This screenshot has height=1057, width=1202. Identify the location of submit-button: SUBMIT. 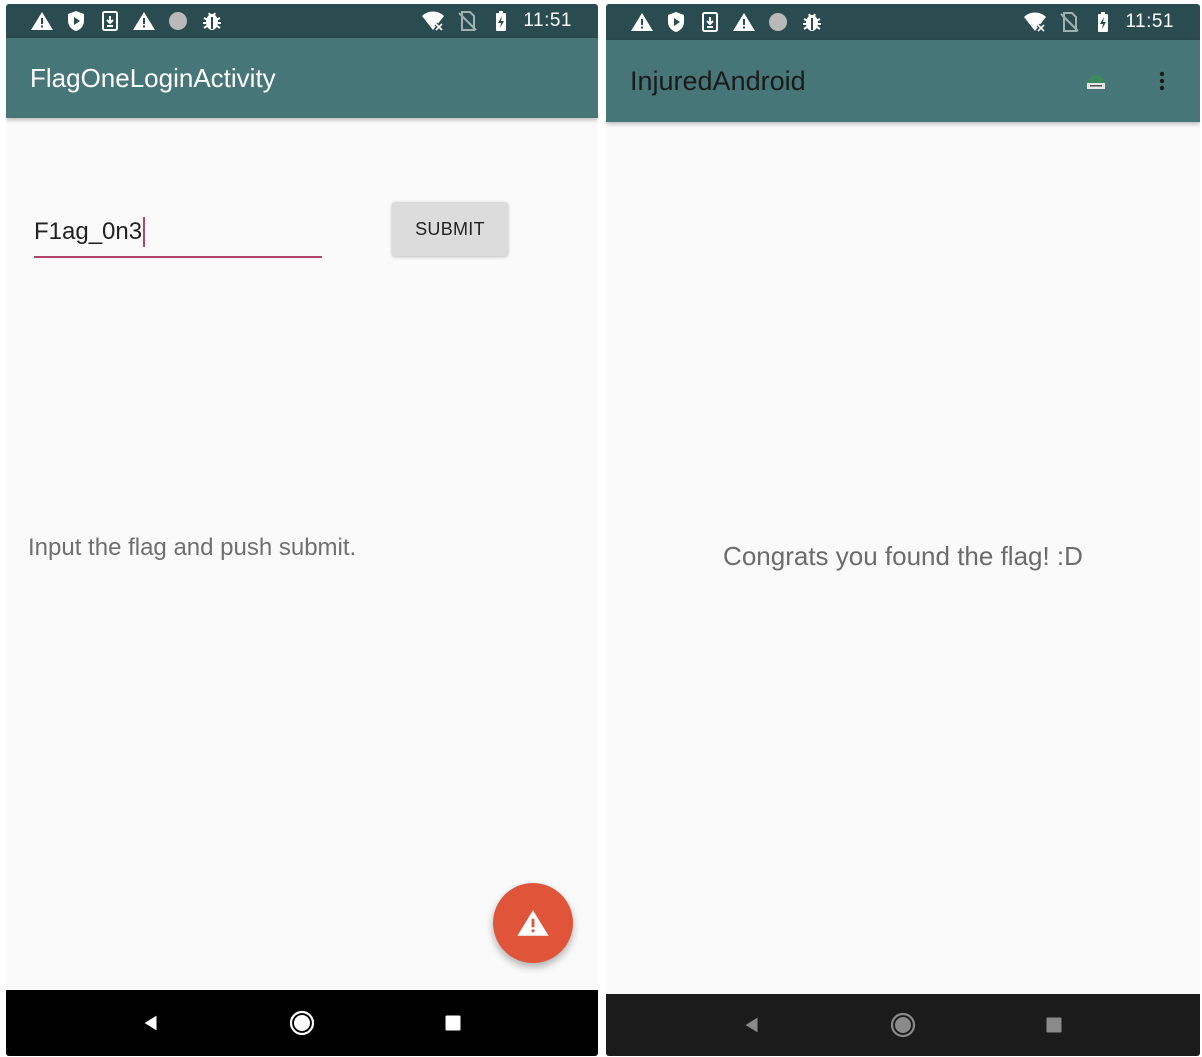
(450, 229).